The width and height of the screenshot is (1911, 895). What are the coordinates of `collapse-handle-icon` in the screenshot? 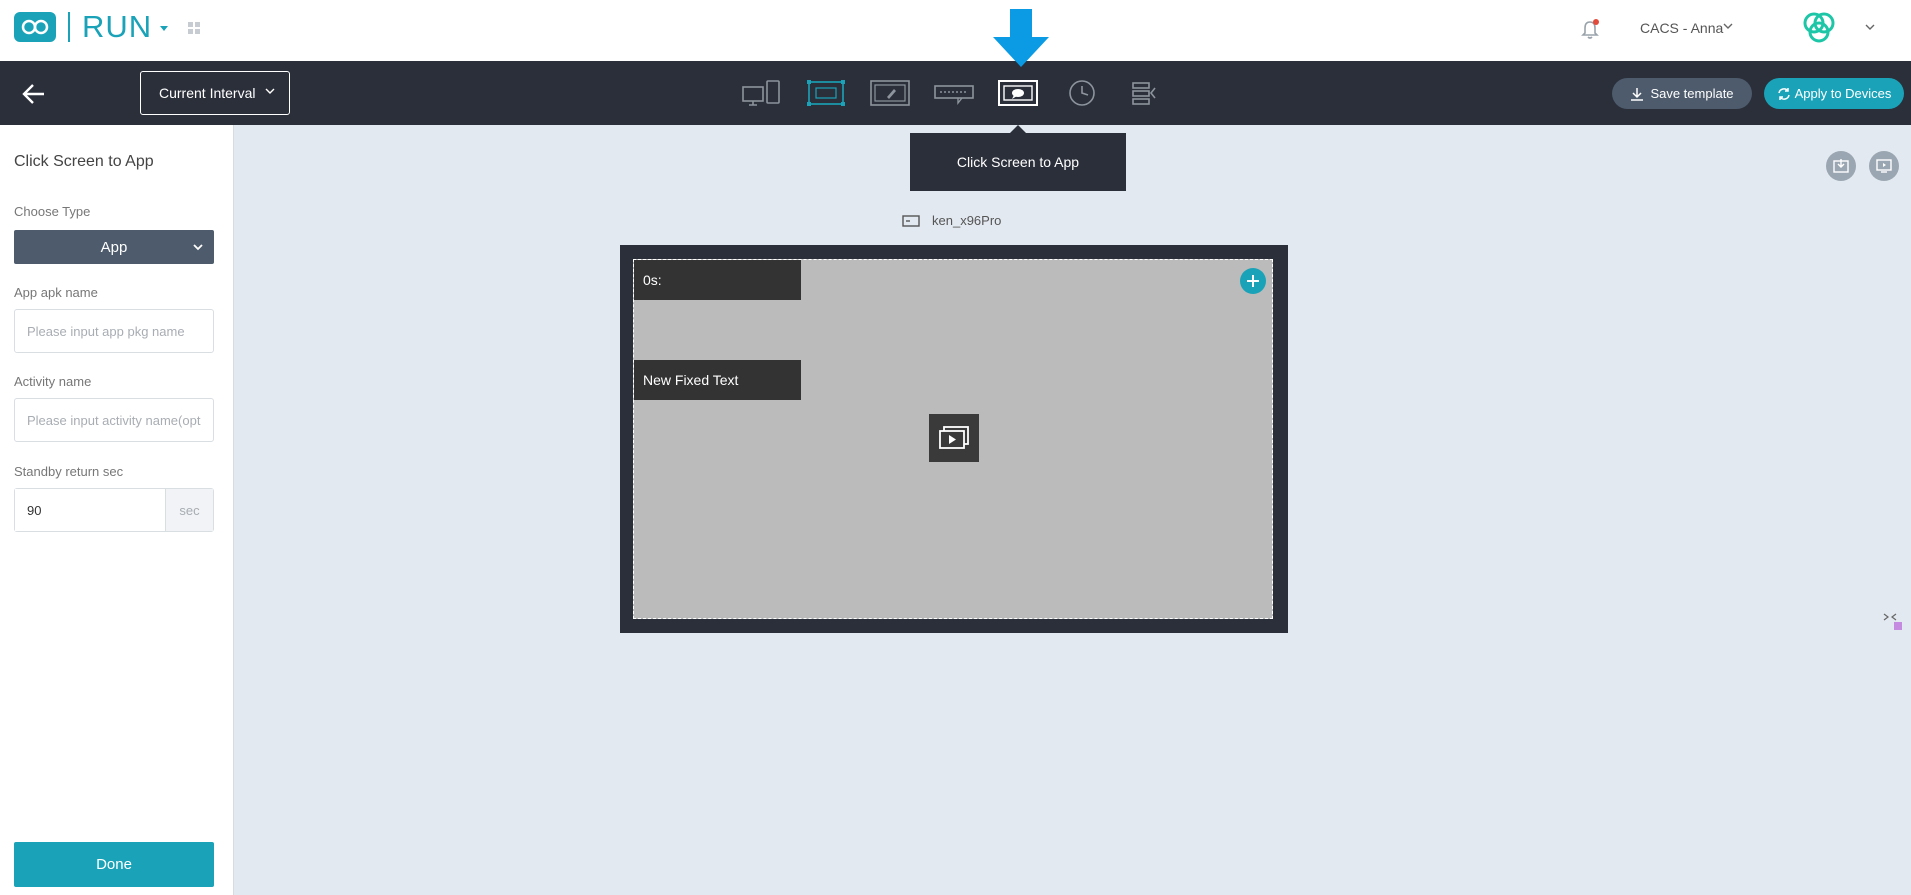 It's located at (1893, 622).